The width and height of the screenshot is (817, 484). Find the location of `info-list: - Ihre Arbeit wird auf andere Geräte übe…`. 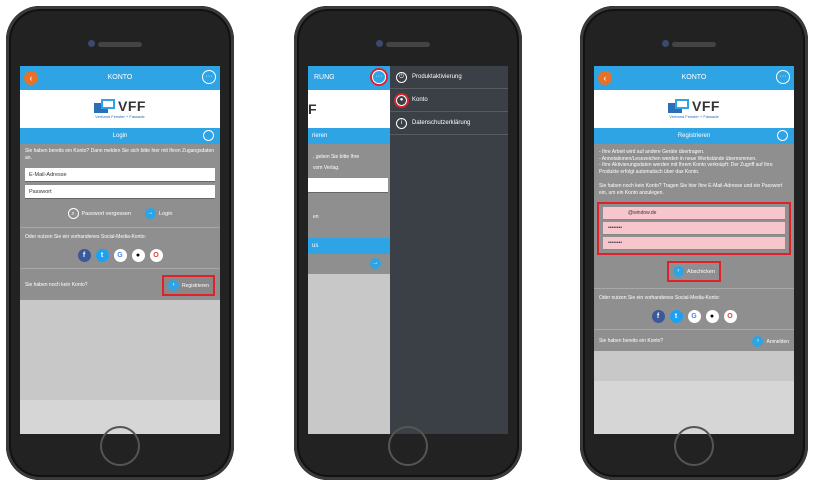

info-list: - Ihre Arbeit wird auf andere Geräte übe… is located at coordinates (686, 162).